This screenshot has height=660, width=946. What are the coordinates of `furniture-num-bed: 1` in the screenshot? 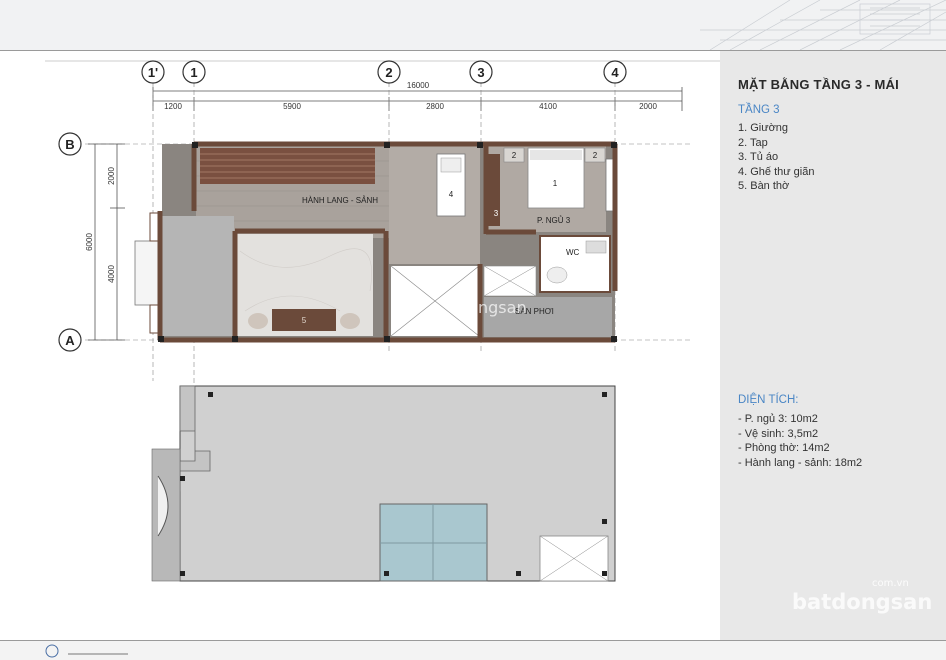 It's located at (555, 183).